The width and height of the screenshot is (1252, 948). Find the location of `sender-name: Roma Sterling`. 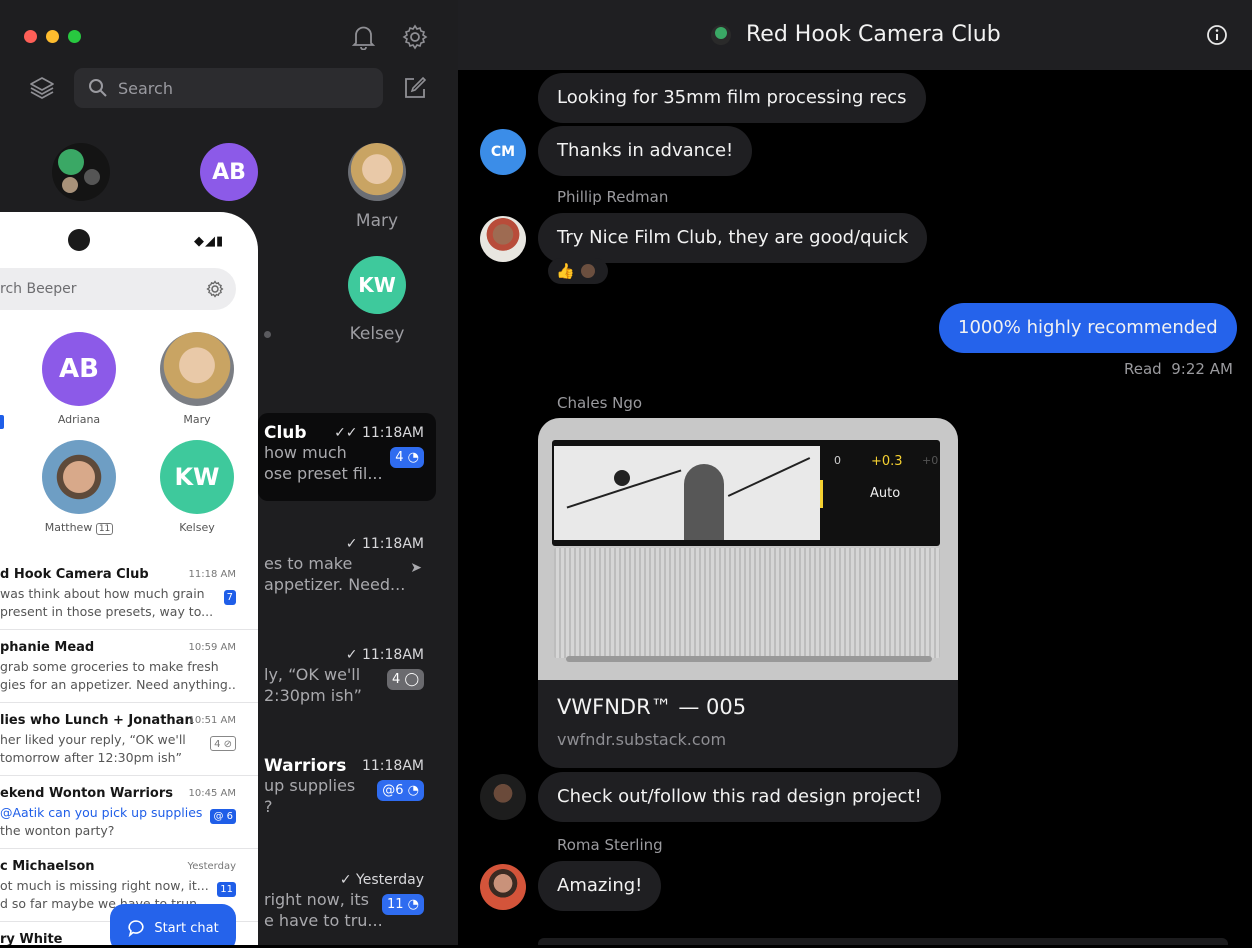

sender-name: Roma Sterling is located at coordinates (610, 845).